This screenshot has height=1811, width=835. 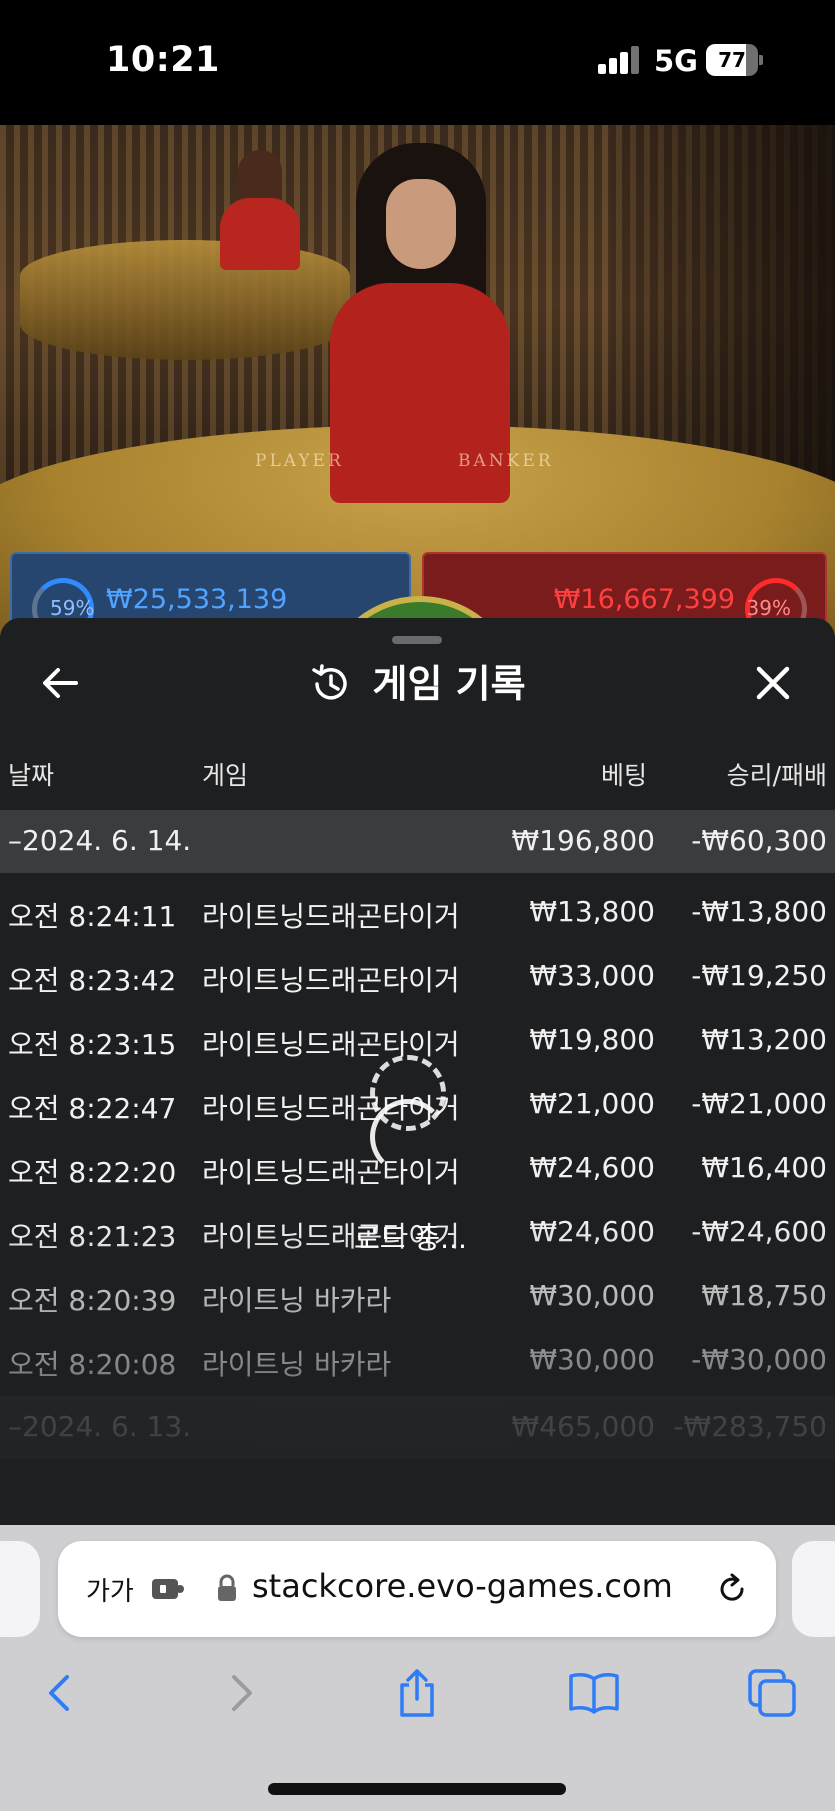 I want to click on panel-header: 게임 기록, so click(x=417, y=684).